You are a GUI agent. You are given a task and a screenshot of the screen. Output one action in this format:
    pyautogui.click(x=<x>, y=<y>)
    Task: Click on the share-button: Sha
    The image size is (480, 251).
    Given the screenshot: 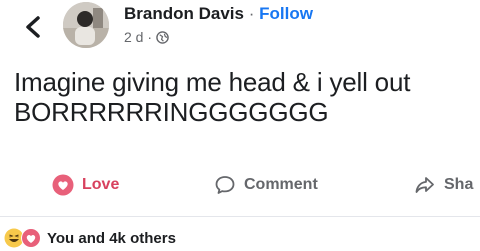 What is the action you would take?
    pyautogui.click(x=443, y=185)
    